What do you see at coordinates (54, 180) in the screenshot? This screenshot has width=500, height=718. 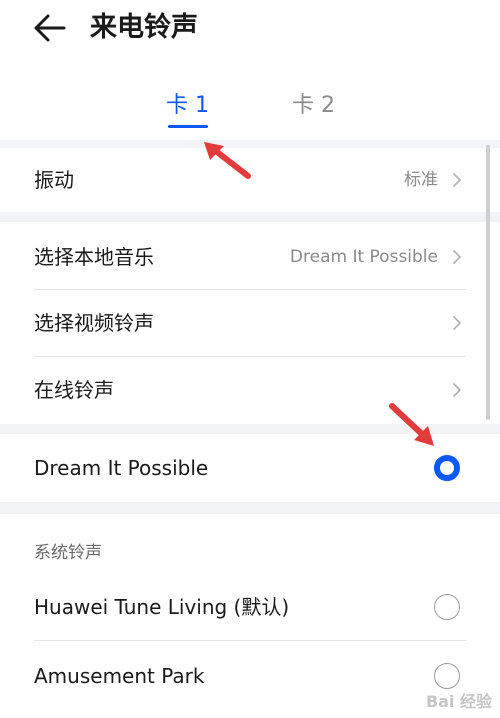 I see `vibration-label: 振动` at bounding box center [54, 180].